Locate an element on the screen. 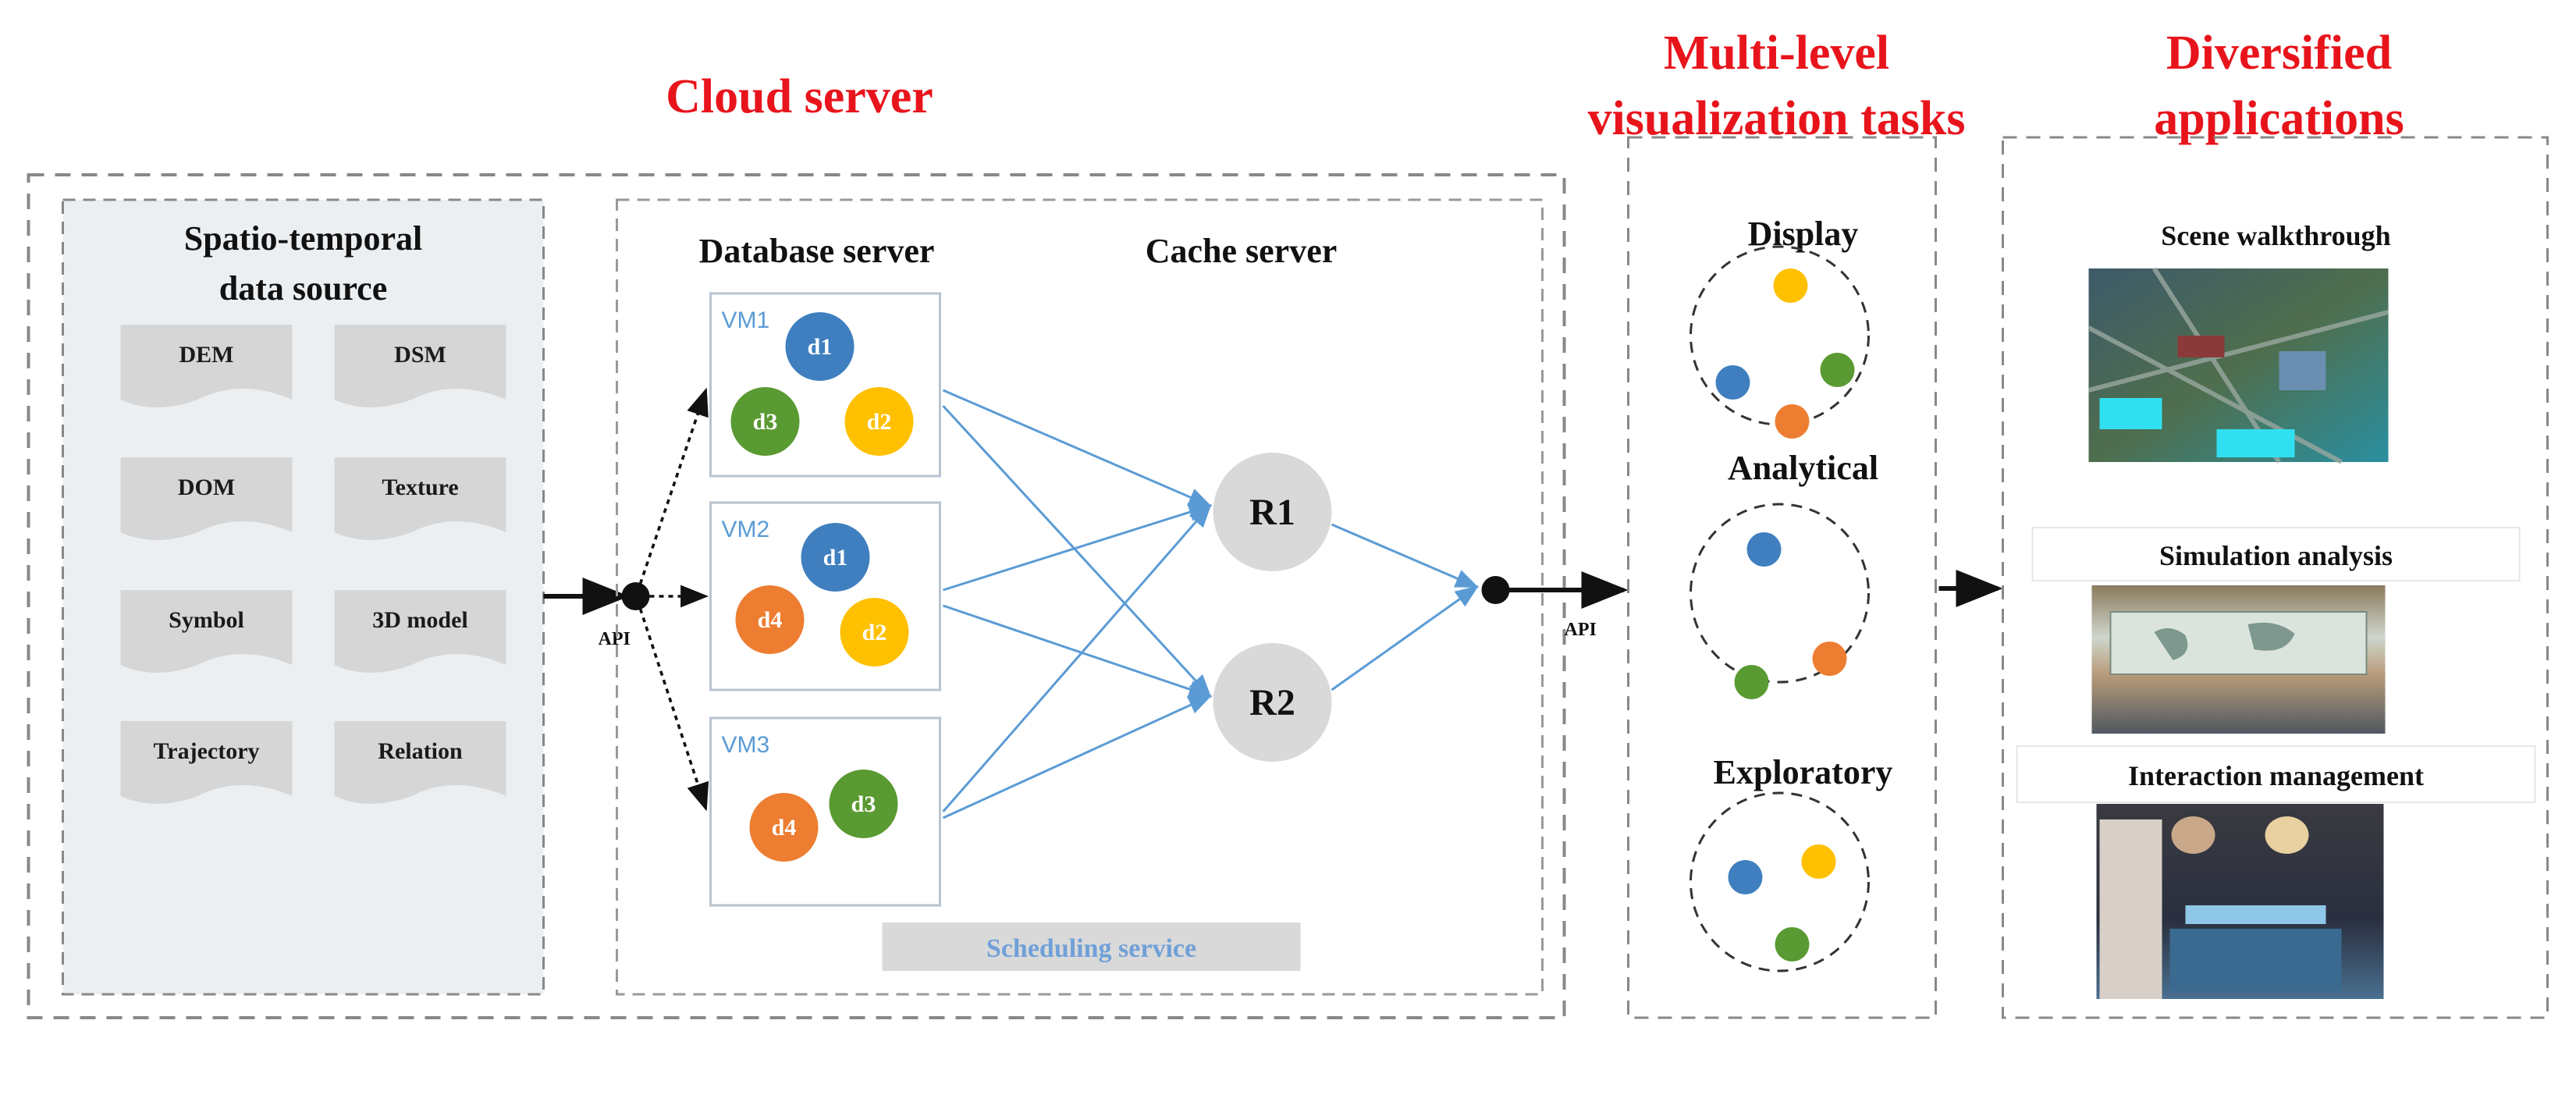 This screenshot has width=2576, height=1102. vm3-to-r2-link is located at coordinates (1077, 757).